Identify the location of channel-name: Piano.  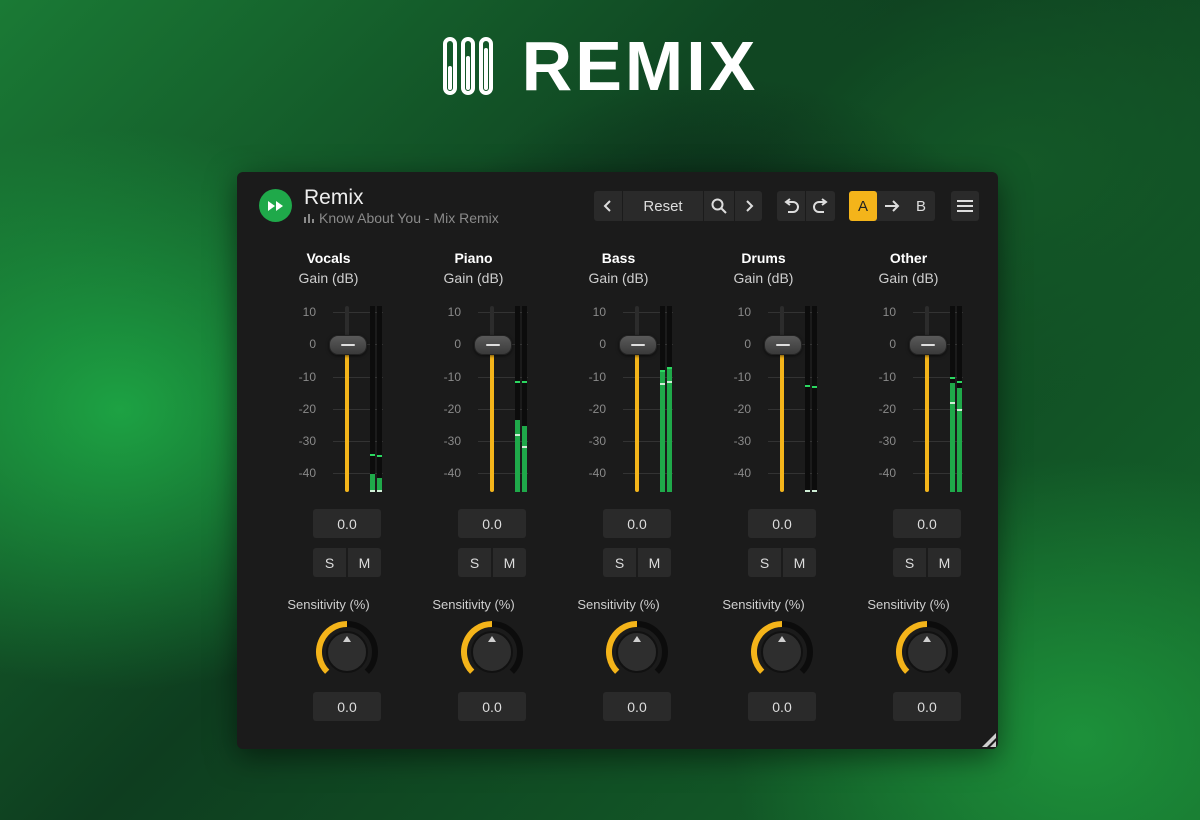
(473, 258).